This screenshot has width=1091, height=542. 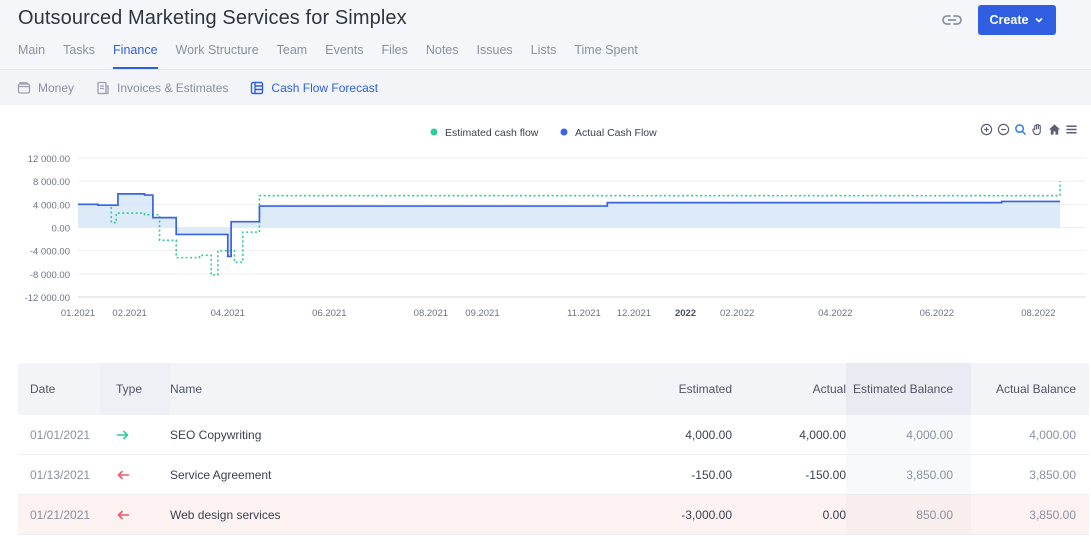 I want to click on tab-finance: Finance, so click(x=135, y=56).